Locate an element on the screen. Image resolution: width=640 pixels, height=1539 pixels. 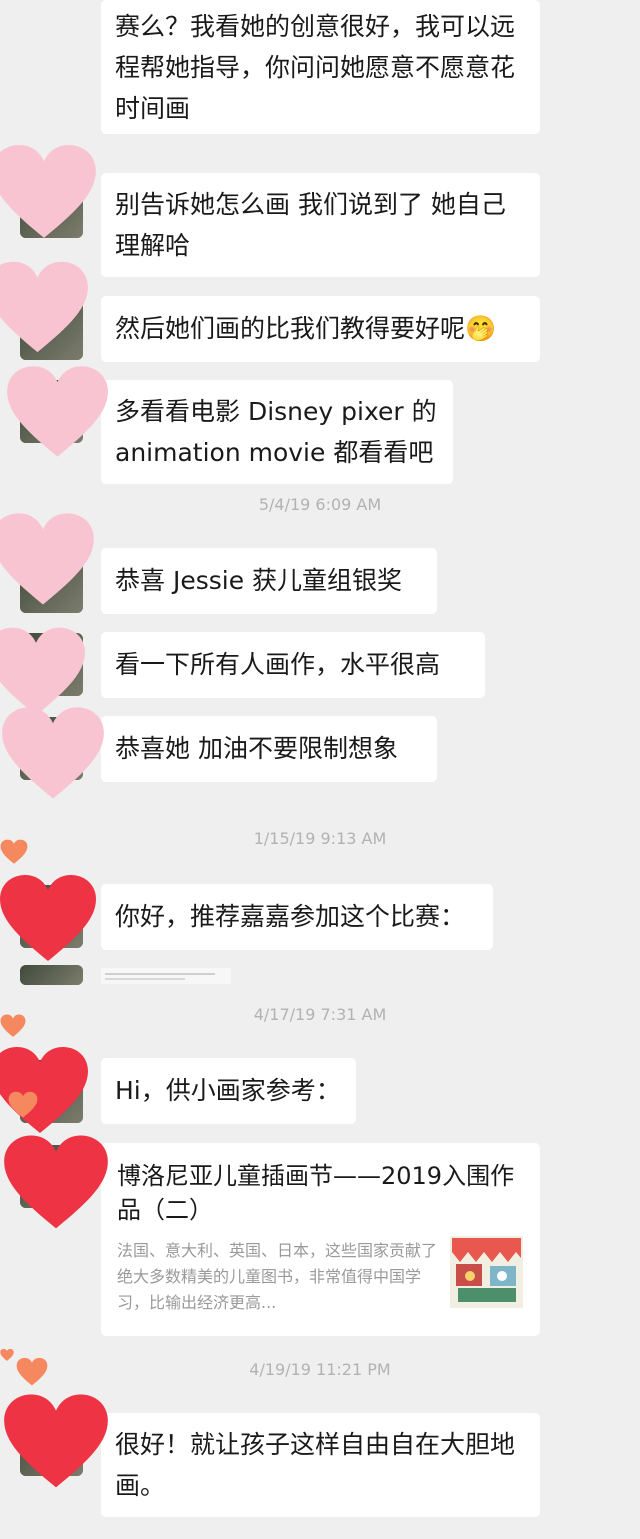
message-text: 恭喜 Jessie 获儿童组银奖 is located at coordinates (259, 580).